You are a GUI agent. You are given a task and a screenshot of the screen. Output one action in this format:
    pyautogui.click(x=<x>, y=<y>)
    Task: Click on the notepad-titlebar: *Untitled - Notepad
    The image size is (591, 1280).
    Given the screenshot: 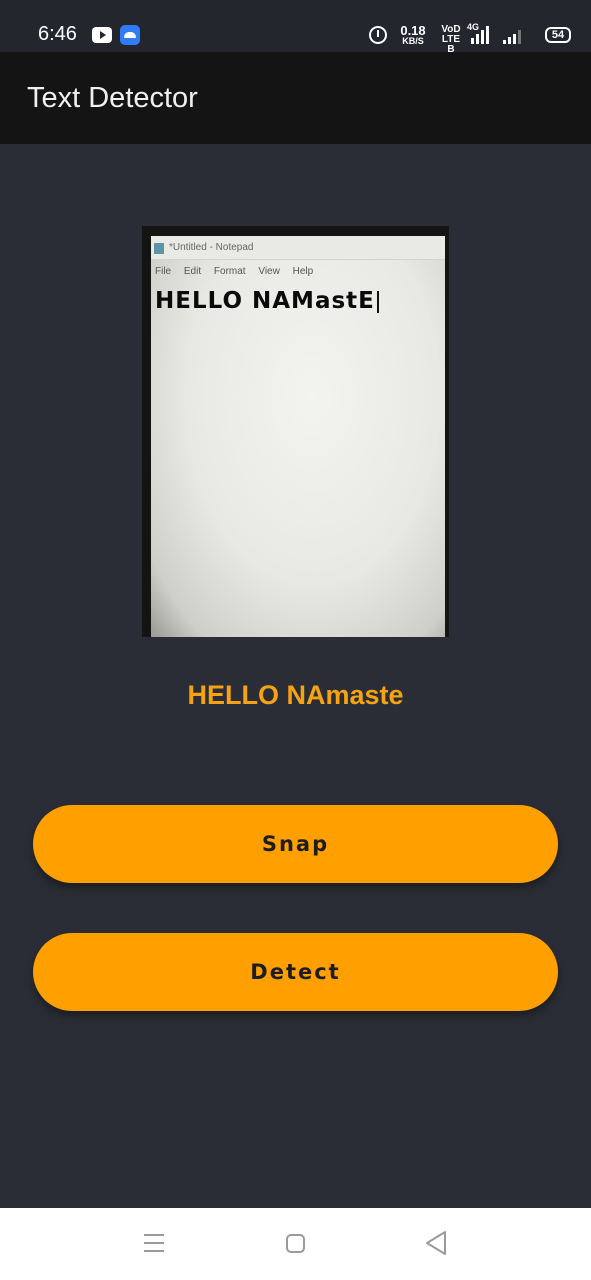 What is the action you would take?
    pyautogui.click(x=298, y=248)
    